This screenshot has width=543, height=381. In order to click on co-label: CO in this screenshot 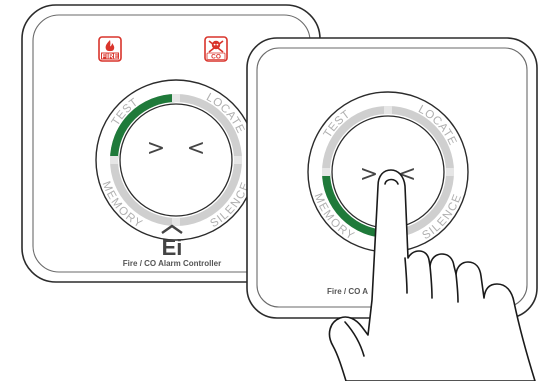, I will do `click(216, 57)`.